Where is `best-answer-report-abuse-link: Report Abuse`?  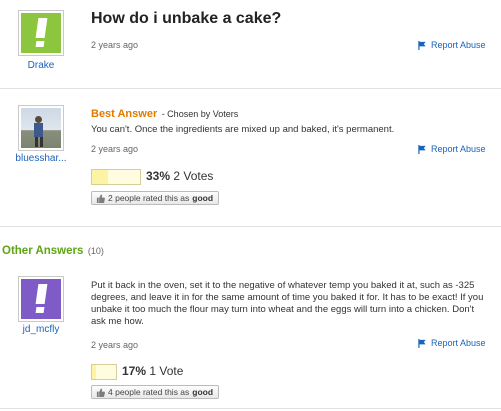
best-answer-report-abuse-link: Report Abuse is located at coordinates (452, 149).